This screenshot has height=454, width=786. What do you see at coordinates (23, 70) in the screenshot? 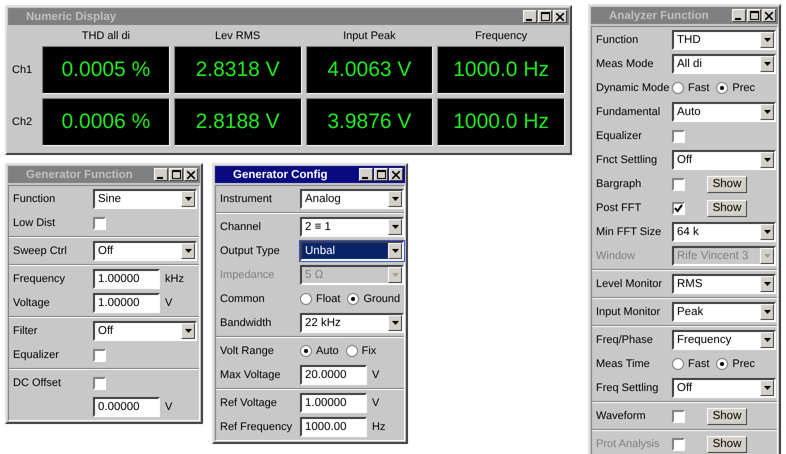
I see `channel-label: Ch1` at bounding box center [23, 70].